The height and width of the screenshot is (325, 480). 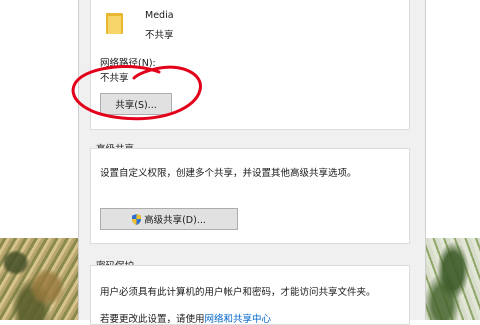 What do you see at coordinates (137, 219) in the screenshot?
I see `uac-shield-icon` at bounding box center [137, 219].